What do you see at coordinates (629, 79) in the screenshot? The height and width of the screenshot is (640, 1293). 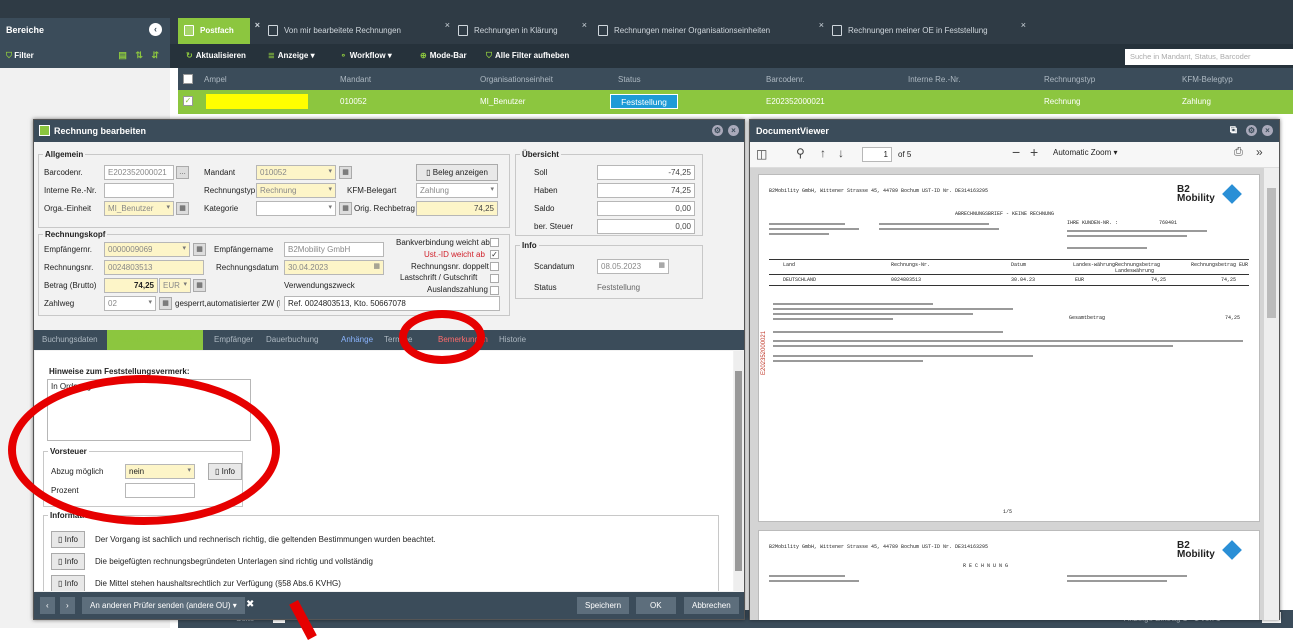 I see `column-header: Status` at bounding box center [629, 79].